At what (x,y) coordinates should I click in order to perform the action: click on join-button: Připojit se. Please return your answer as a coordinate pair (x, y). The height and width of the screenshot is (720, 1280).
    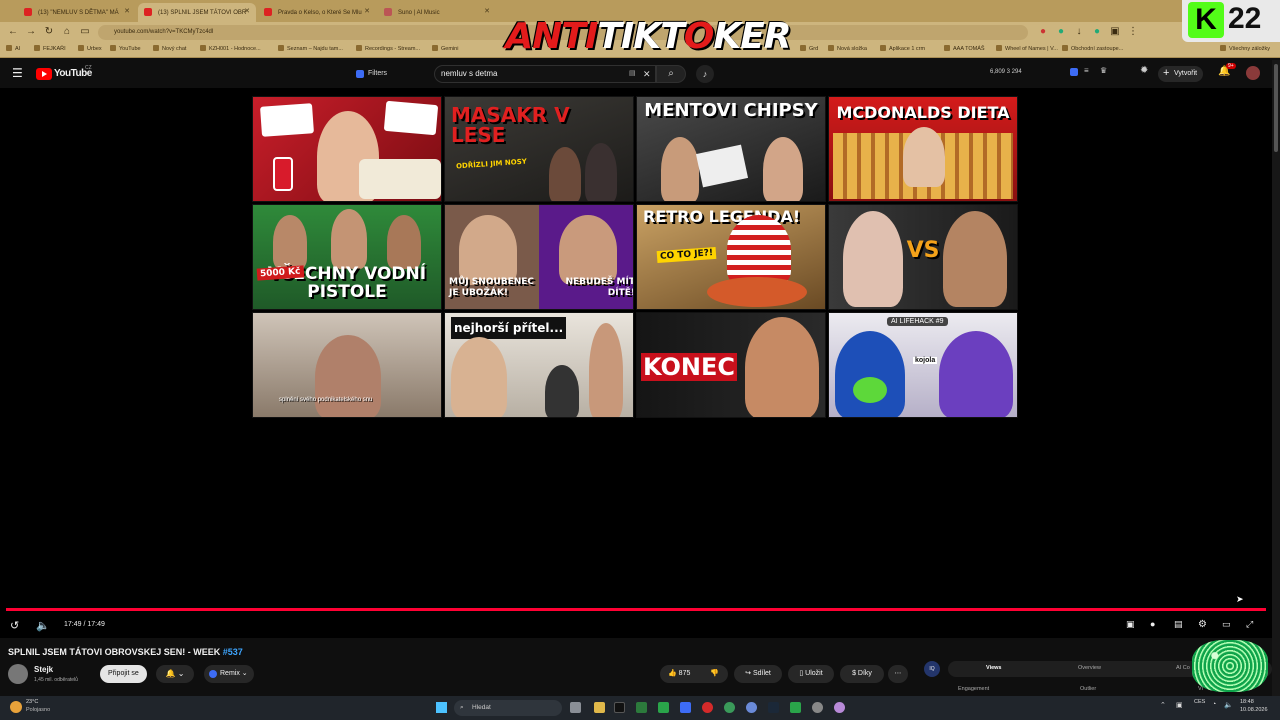
    Looking at the image, I should click on (123, 674).